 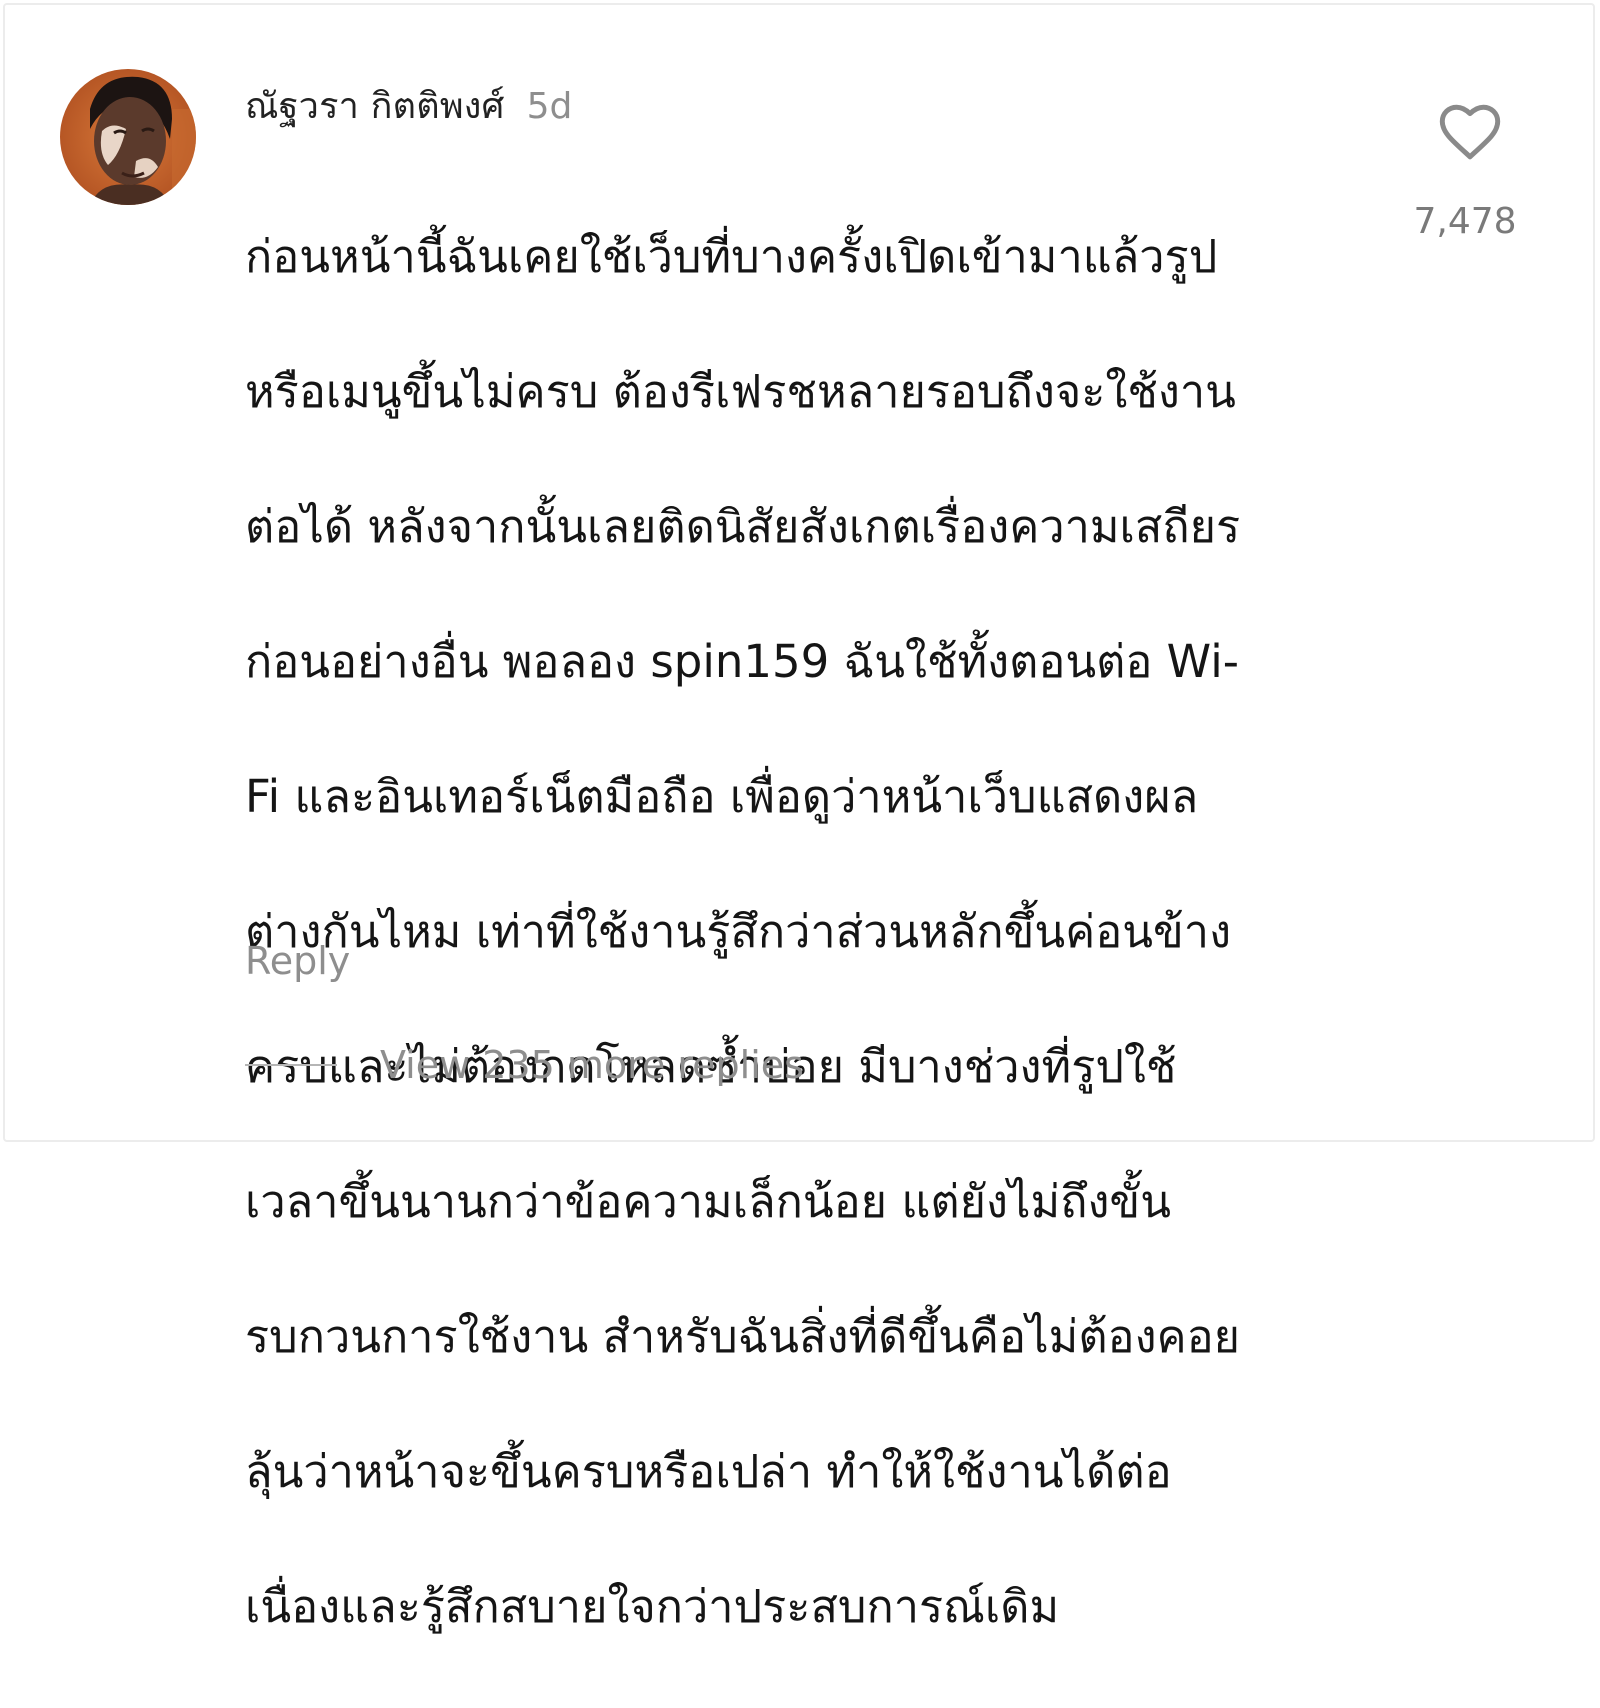 I want to click on heart-outline-icon, so click(x=1470, y=132).